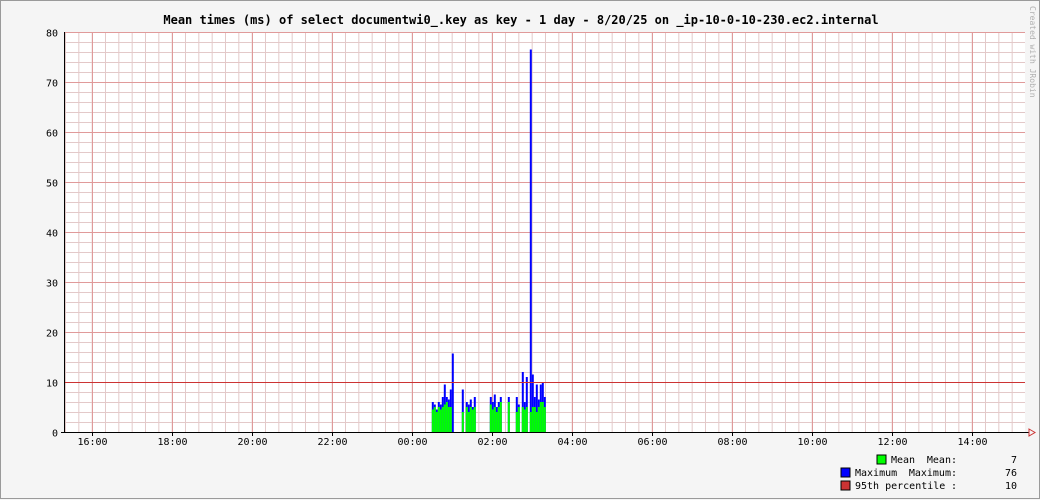 This screenshot has width=1040, height=500. I want to click on y-tick-label: 30, so click(52, 284).